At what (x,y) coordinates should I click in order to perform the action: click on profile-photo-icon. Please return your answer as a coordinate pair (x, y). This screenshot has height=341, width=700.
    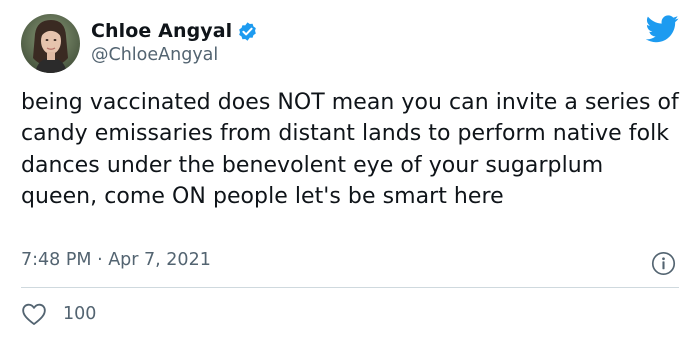
    Looking at the image, I should click on (50, 43).